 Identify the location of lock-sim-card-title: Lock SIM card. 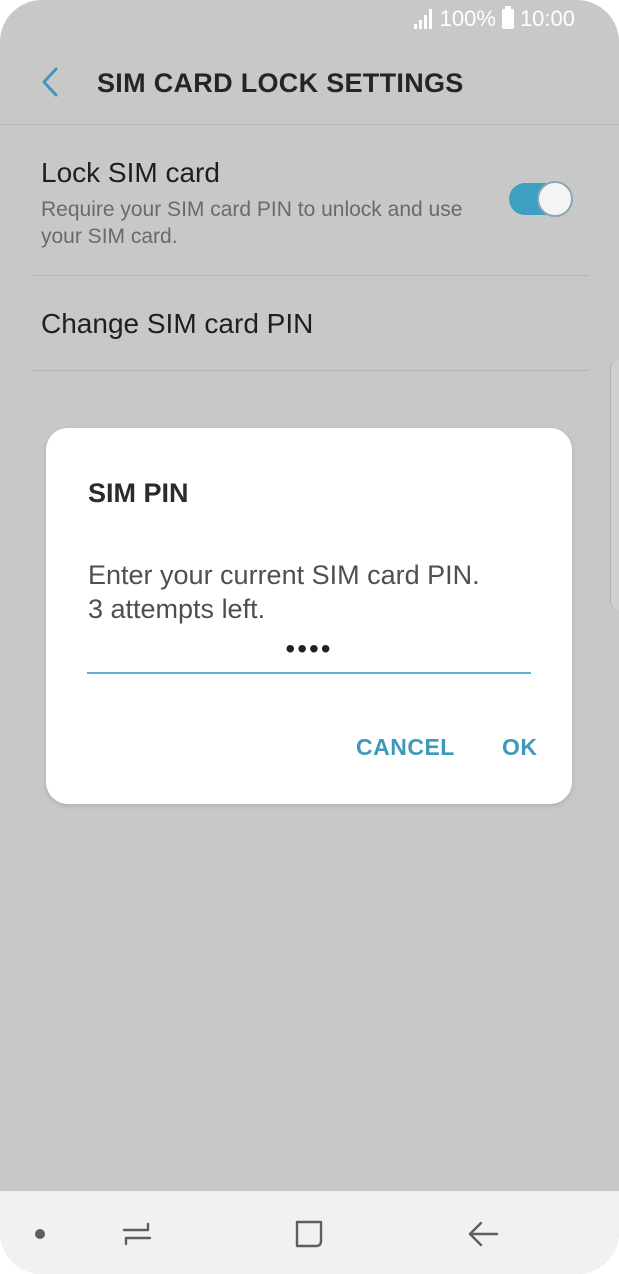
(130, 172).